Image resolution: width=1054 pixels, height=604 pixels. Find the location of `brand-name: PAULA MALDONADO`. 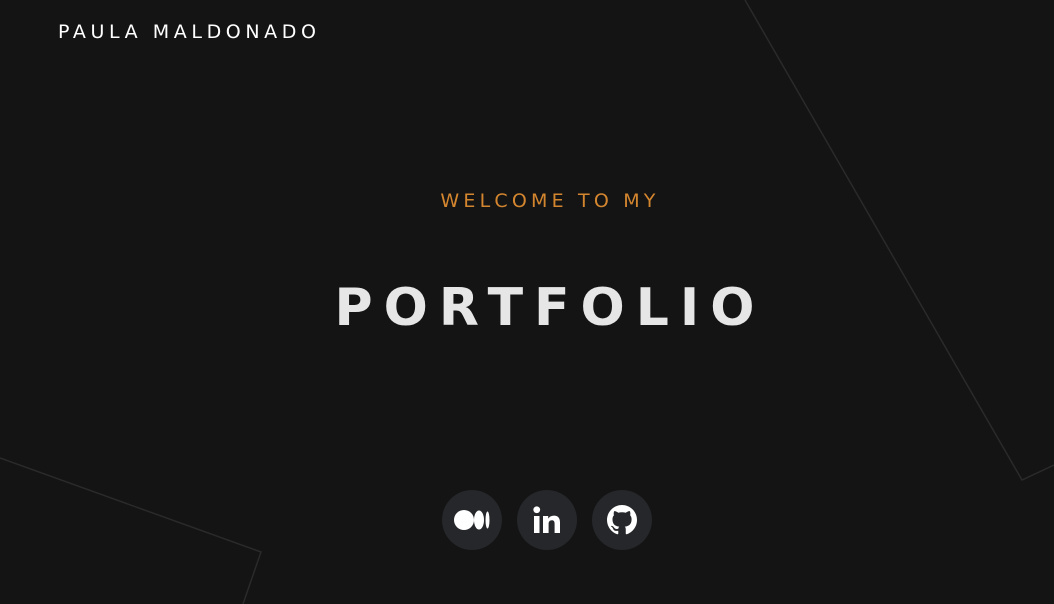

brand-name: PAULA MALDONADO is located at coordinates (189, 32).